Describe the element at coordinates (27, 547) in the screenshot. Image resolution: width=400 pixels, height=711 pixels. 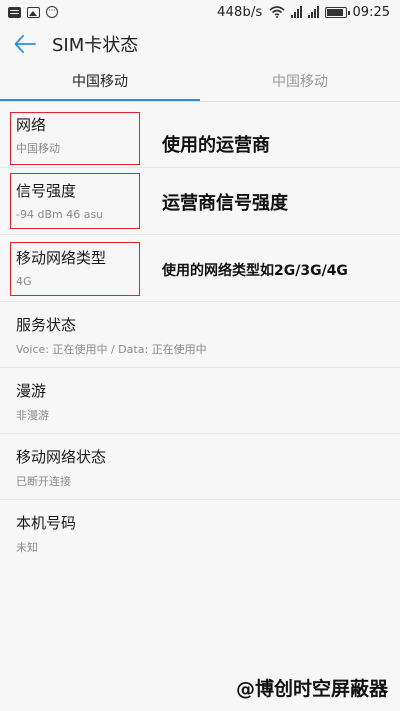
I see `item-value: 未知` at that location.